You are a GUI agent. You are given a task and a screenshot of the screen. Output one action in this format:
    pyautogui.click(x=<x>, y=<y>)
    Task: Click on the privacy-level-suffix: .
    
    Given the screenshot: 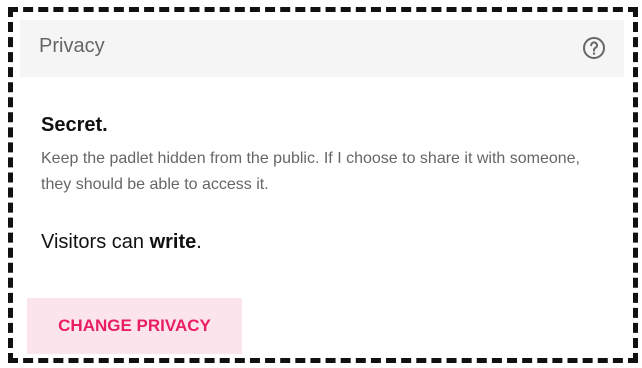 What is the action you would take?
    pyautogui.click(x=105, y=125)
    